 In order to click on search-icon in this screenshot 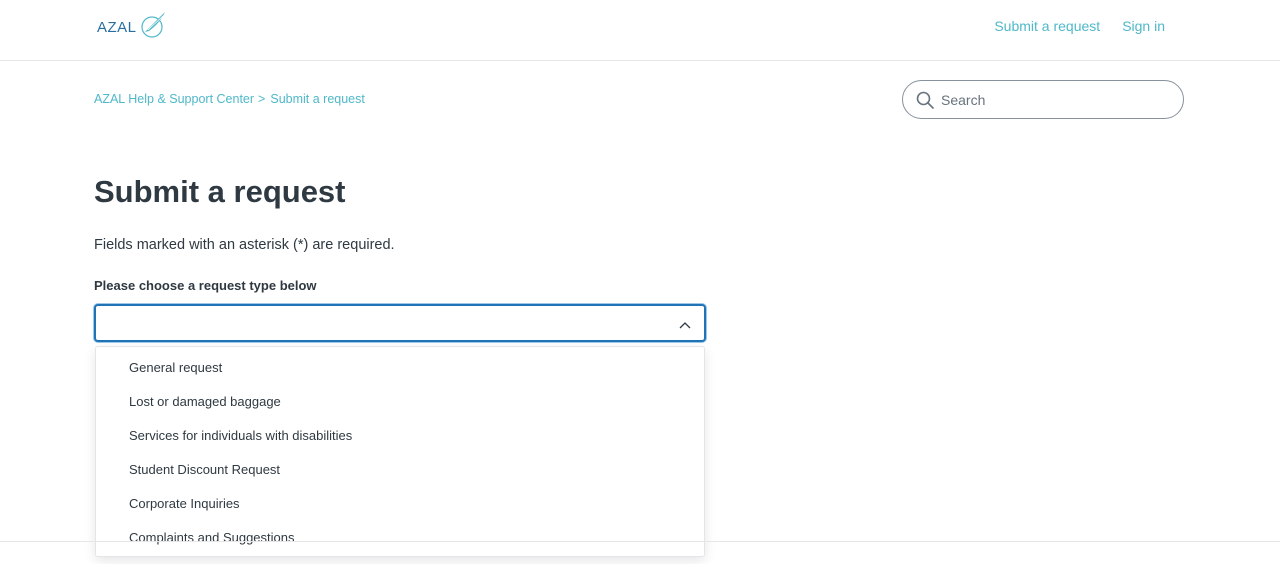, I will do `click(925, 102)`.